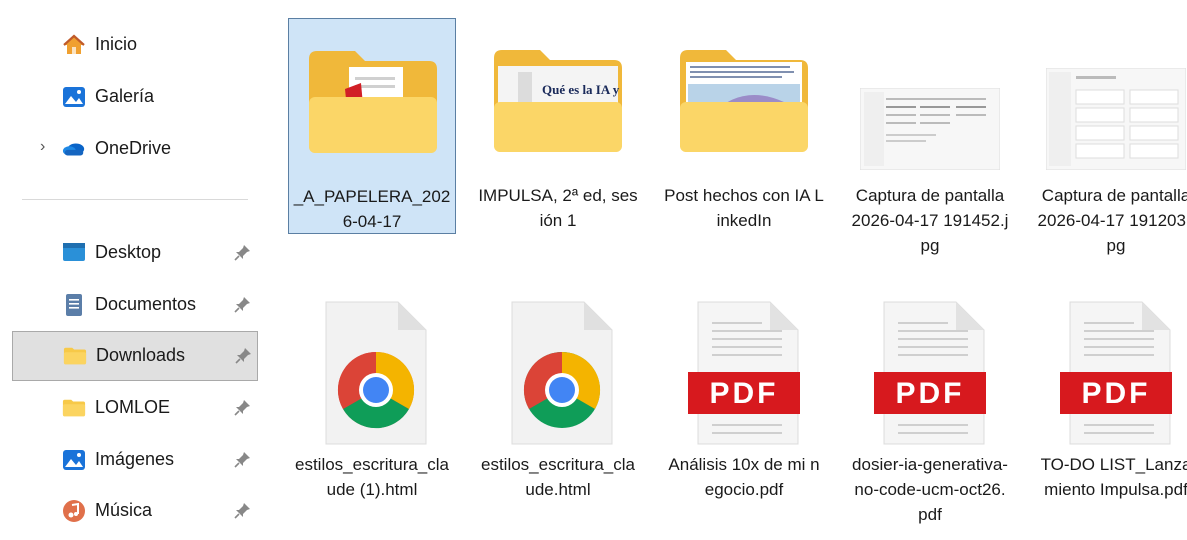 This screenshot has width=1187, height=540. I want to click on sidebar-item-label: Imágenes, so click(135, 459).